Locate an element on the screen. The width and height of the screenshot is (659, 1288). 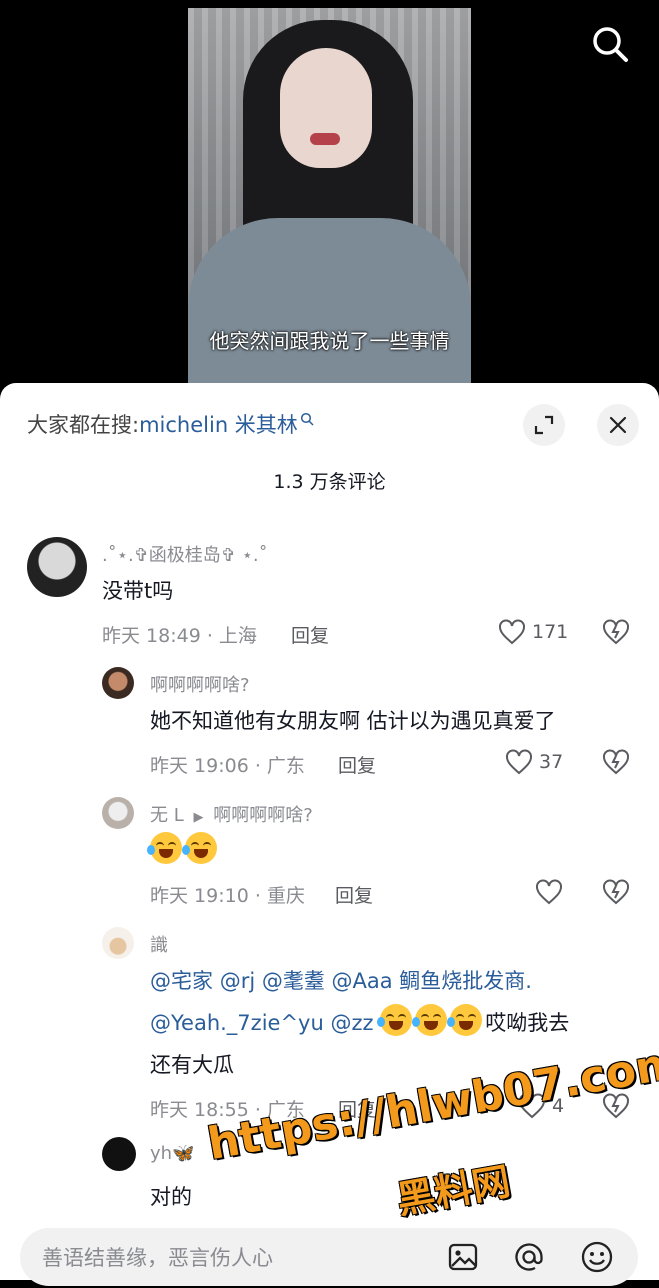
mention-link: @rj is located at coordinates (237, 981).